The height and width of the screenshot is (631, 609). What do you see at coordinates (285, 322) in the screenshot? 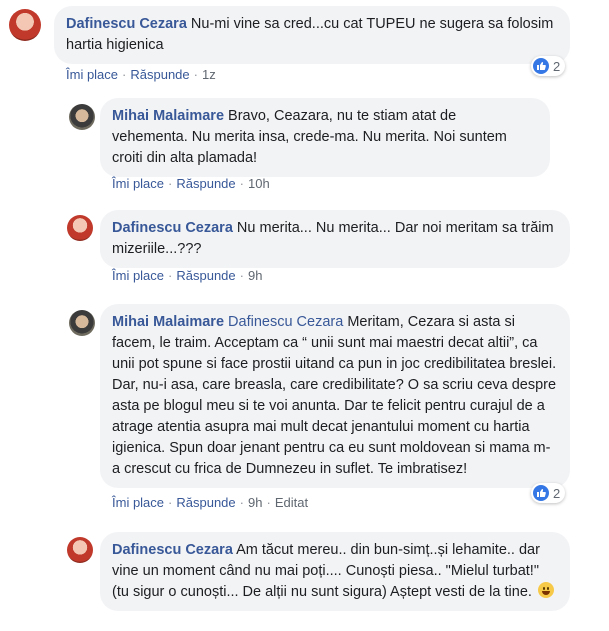
I see `mention-link: Dafinescu Cezara` at bounding box center [285, 322].